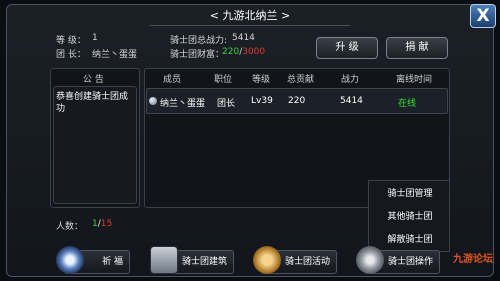 Image resolution: width=500 pixels, height=281 pixels. Describe the element at coordinates (204, 262) in the screenshot. I see `guild-building-label: 骑士团建筑` at that location.